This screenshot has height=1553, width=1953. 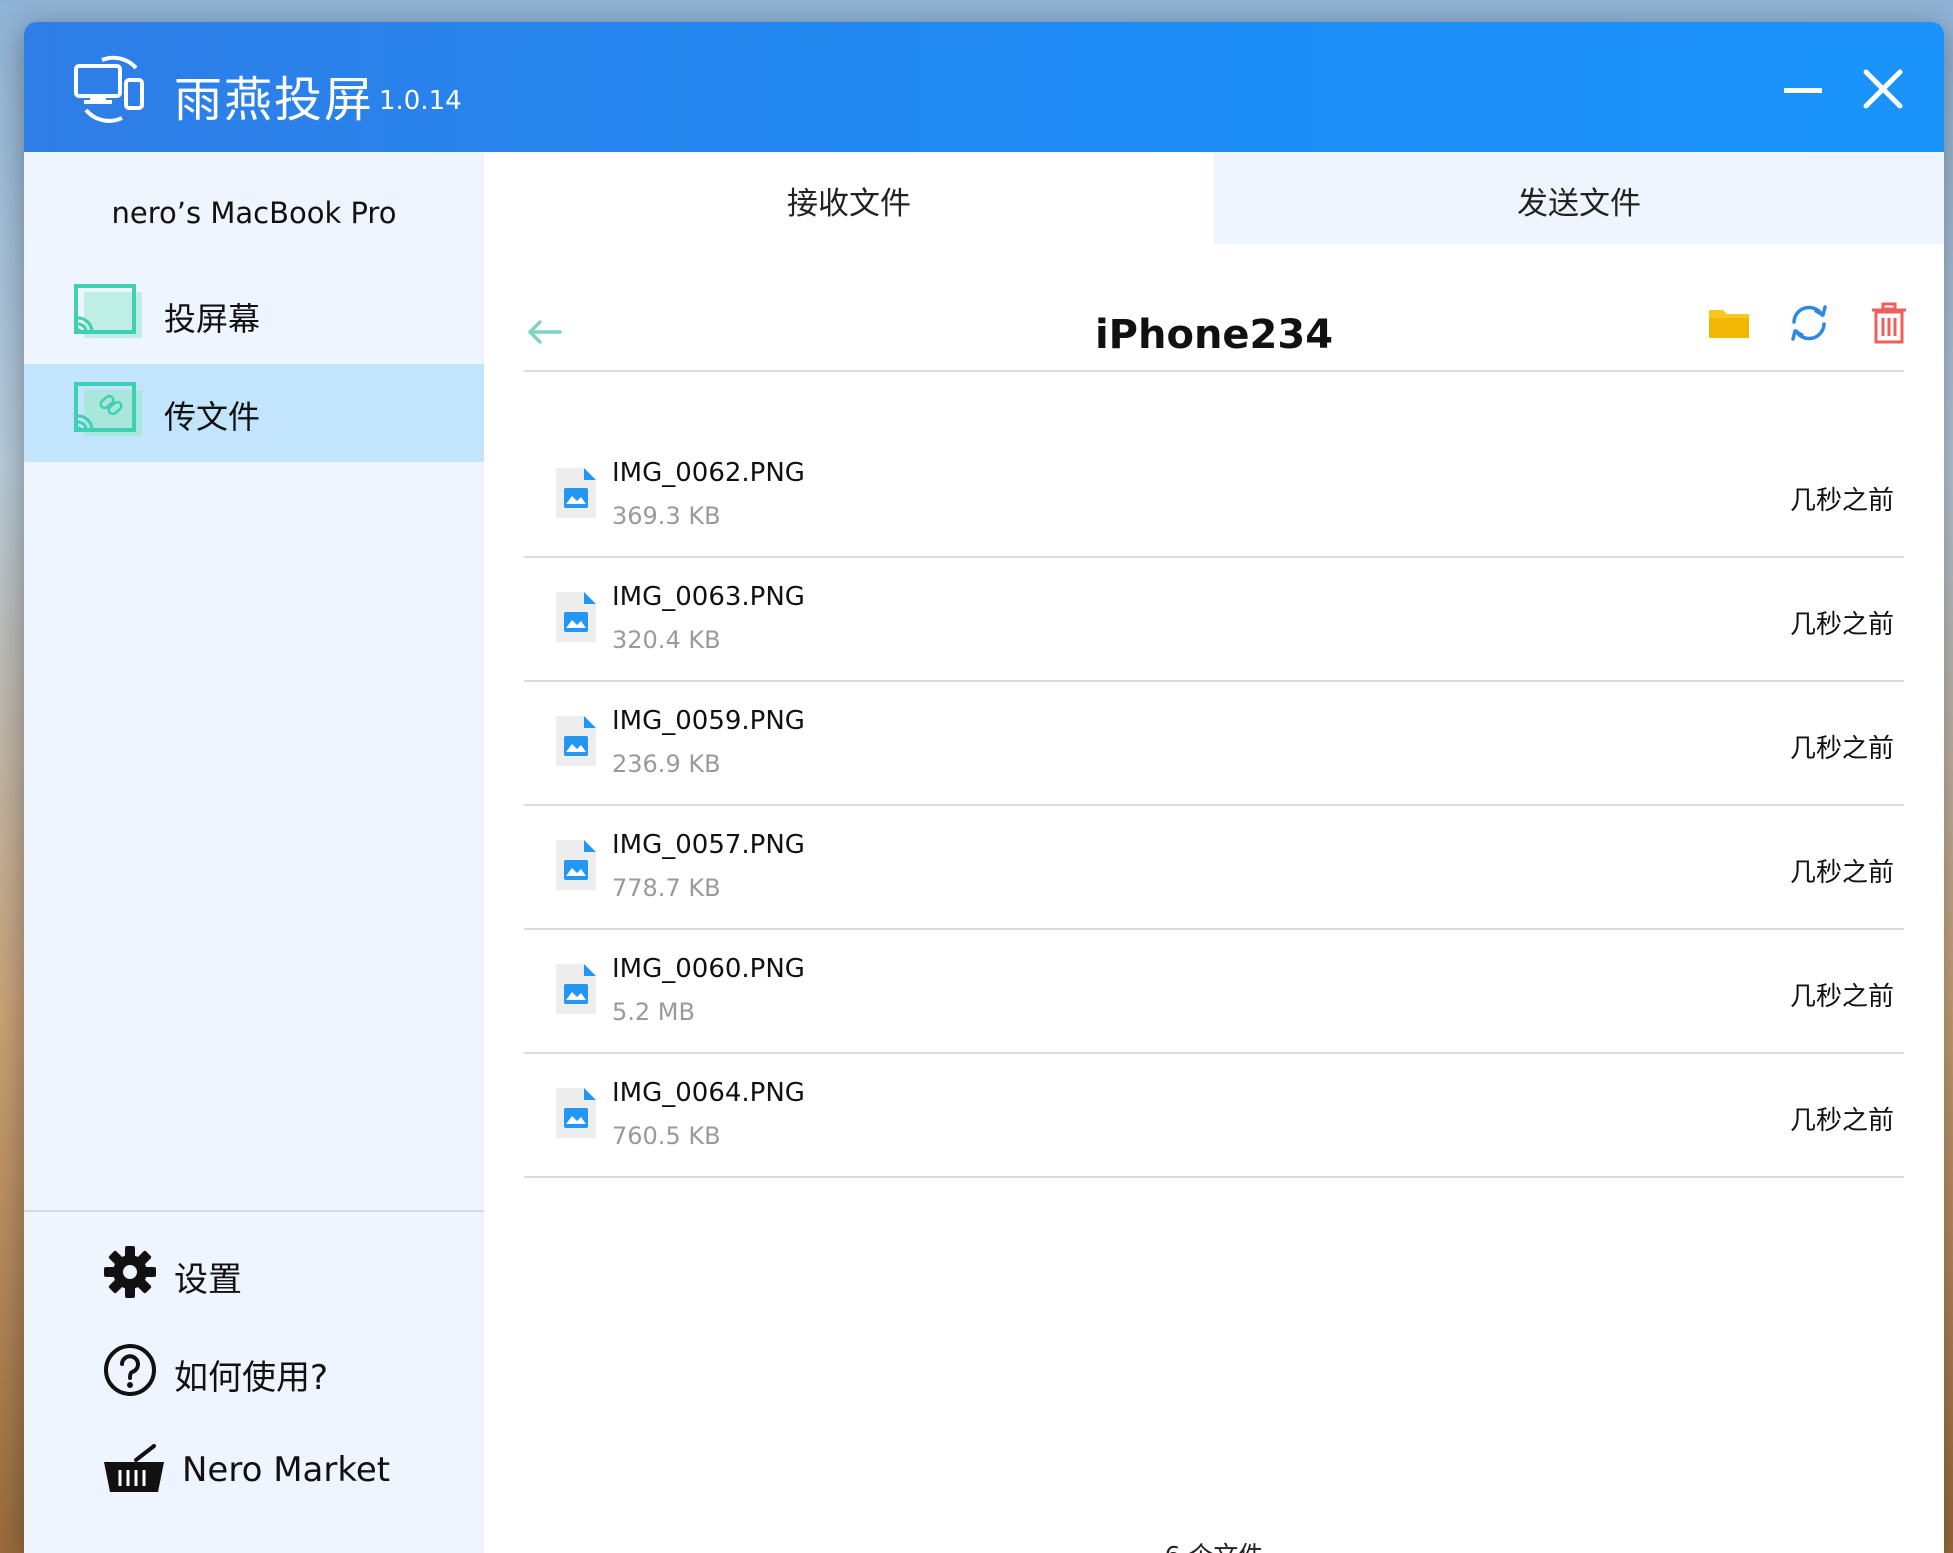 I want to click on file-name: IMG_0057.PNG, so click(x=708, y=845).